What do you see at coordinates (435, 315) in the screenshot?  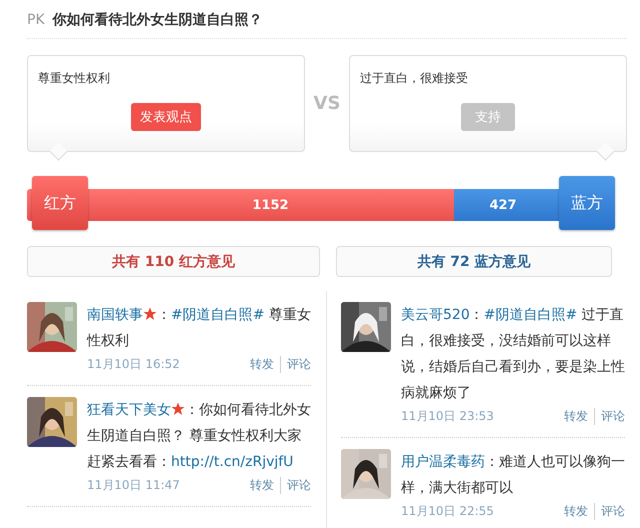 I see `author-link: 美云哥520` at bounding box center [435, 315].